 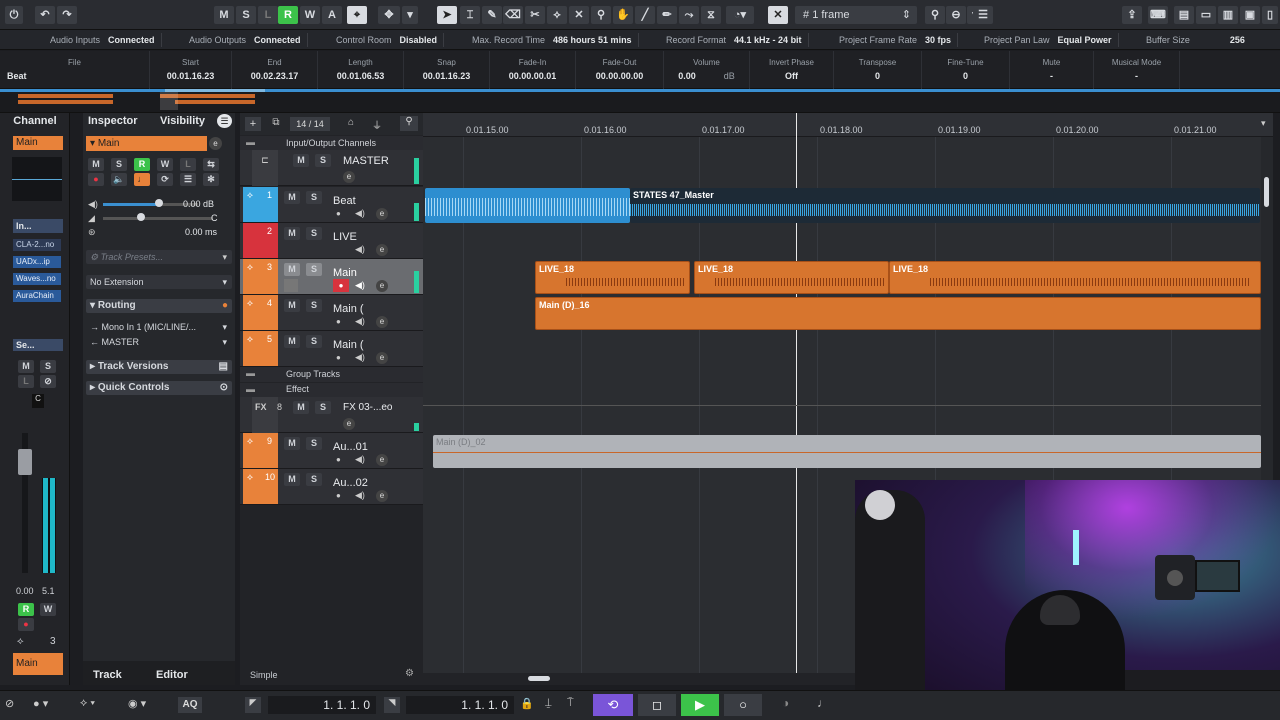 What do you see at coordinates (856, 15) in the screenshot?
I see `grid-type-select: # 1 frame ⇕` at bounding box center [856, 15].